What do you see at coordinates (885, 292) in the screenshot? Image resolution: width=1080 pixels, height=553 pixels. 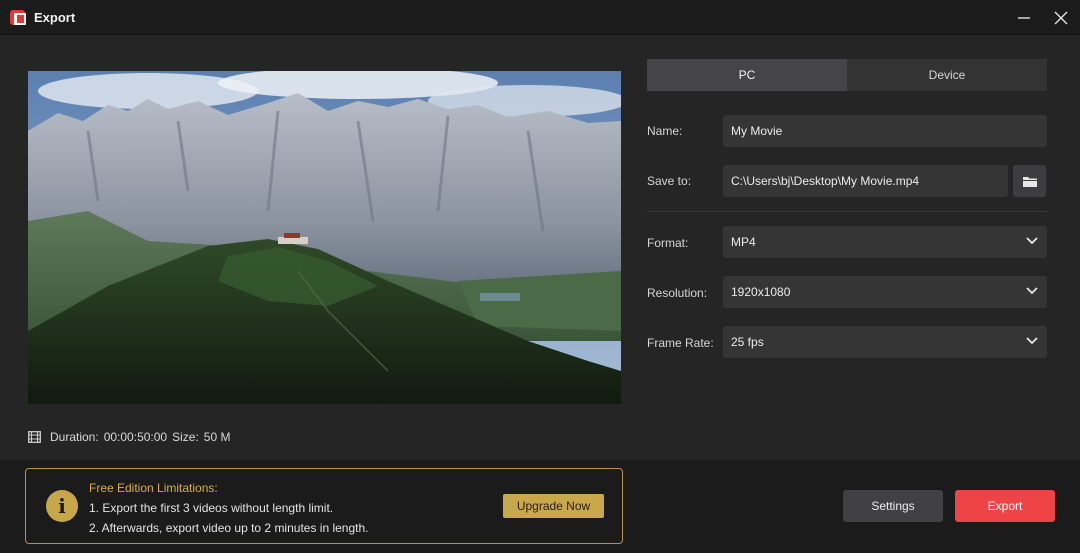 I see `resolution-select: 1920x1080` at bounding box center [885, 292].